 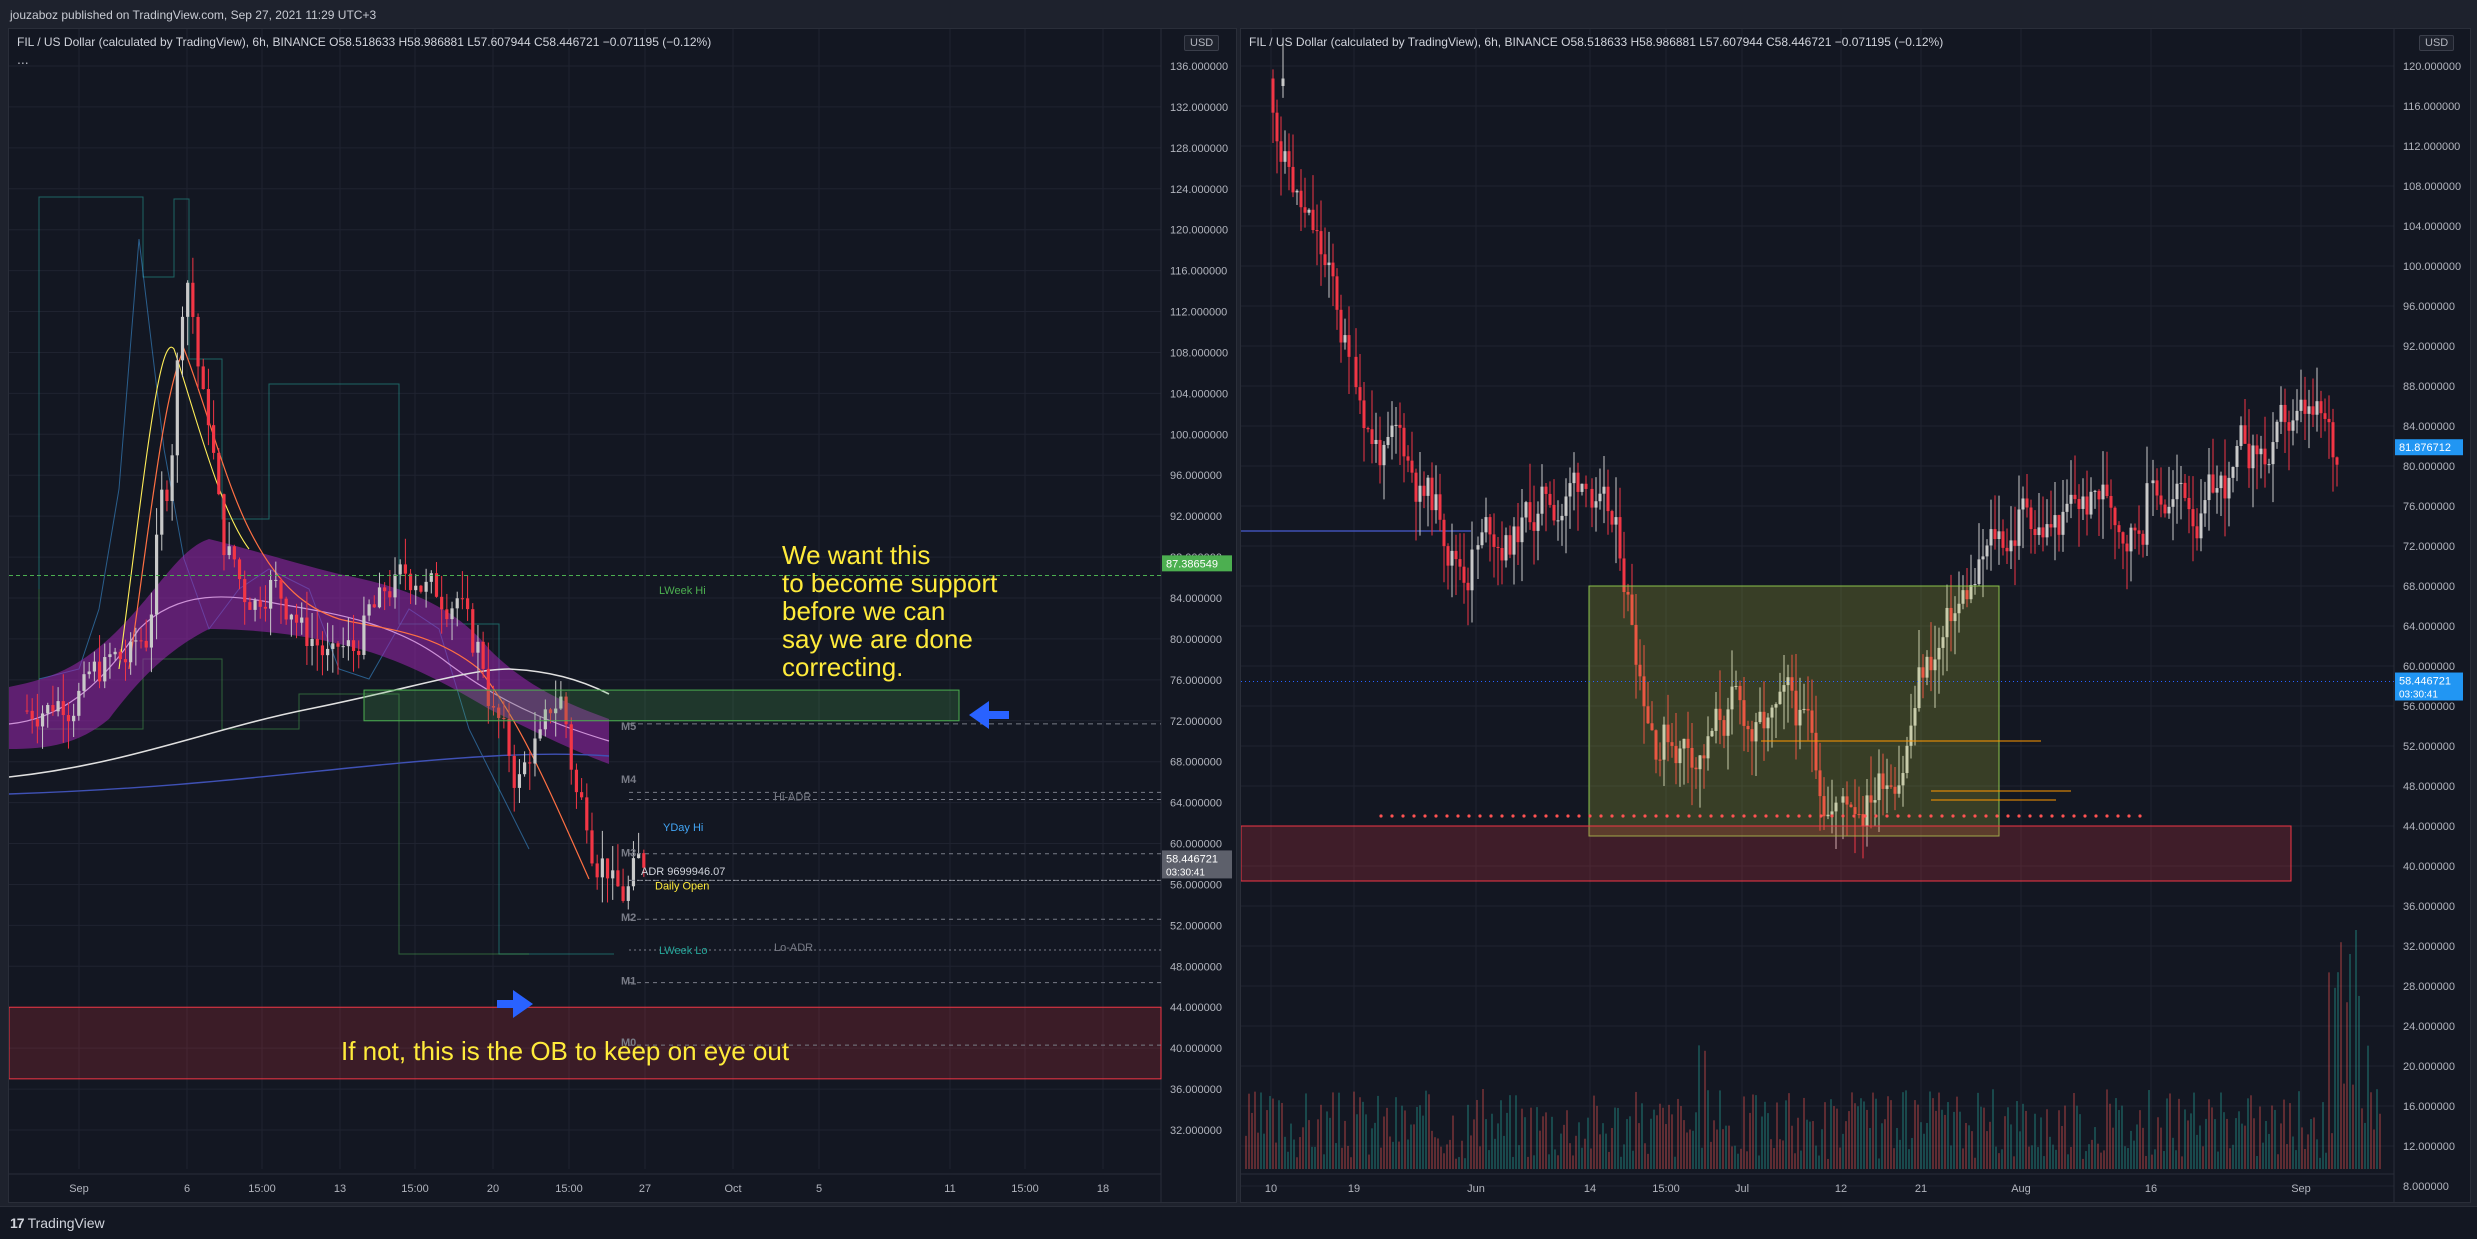 I want to click on price-tick-label: 68.000000, so click(x=1196, y=763).